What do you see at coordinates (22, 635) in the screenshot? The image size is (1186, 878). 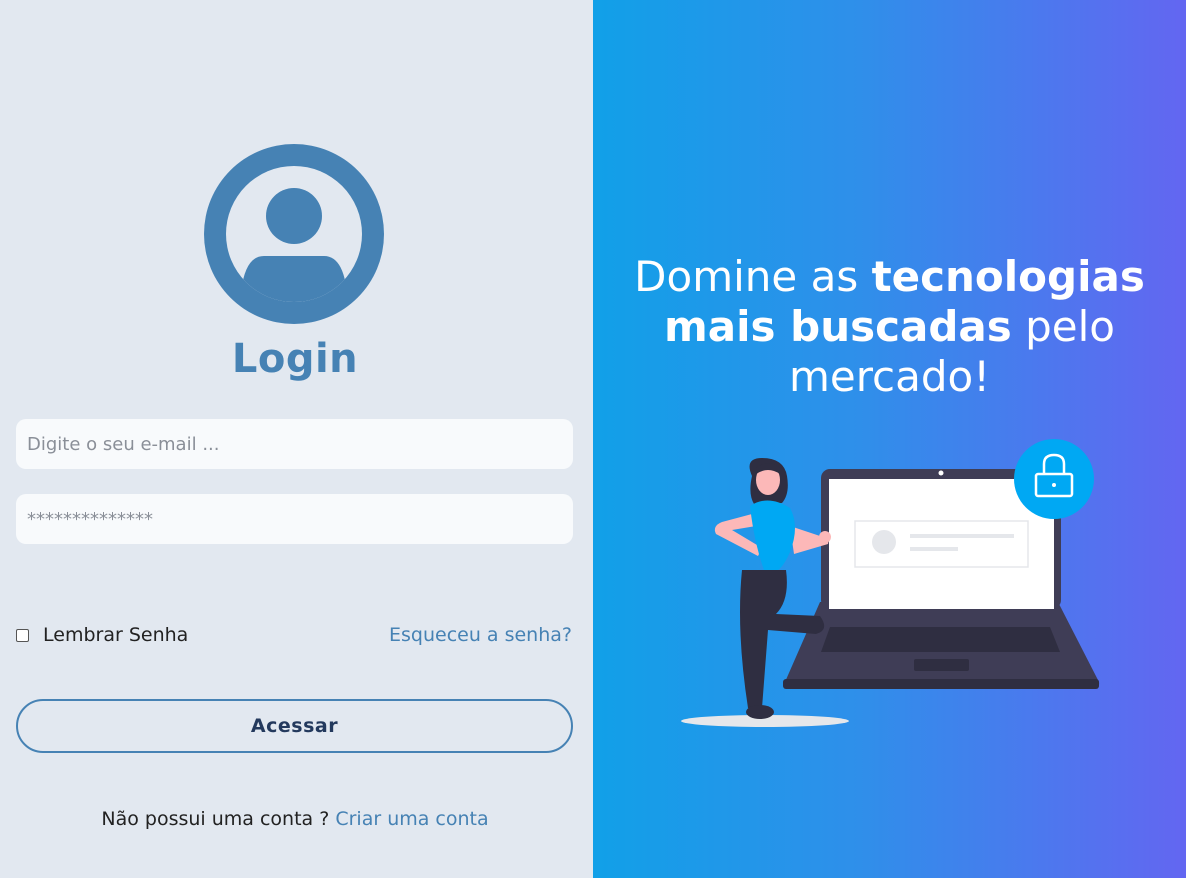 I see `remember-checkbox` at bounding box center [22, 635].